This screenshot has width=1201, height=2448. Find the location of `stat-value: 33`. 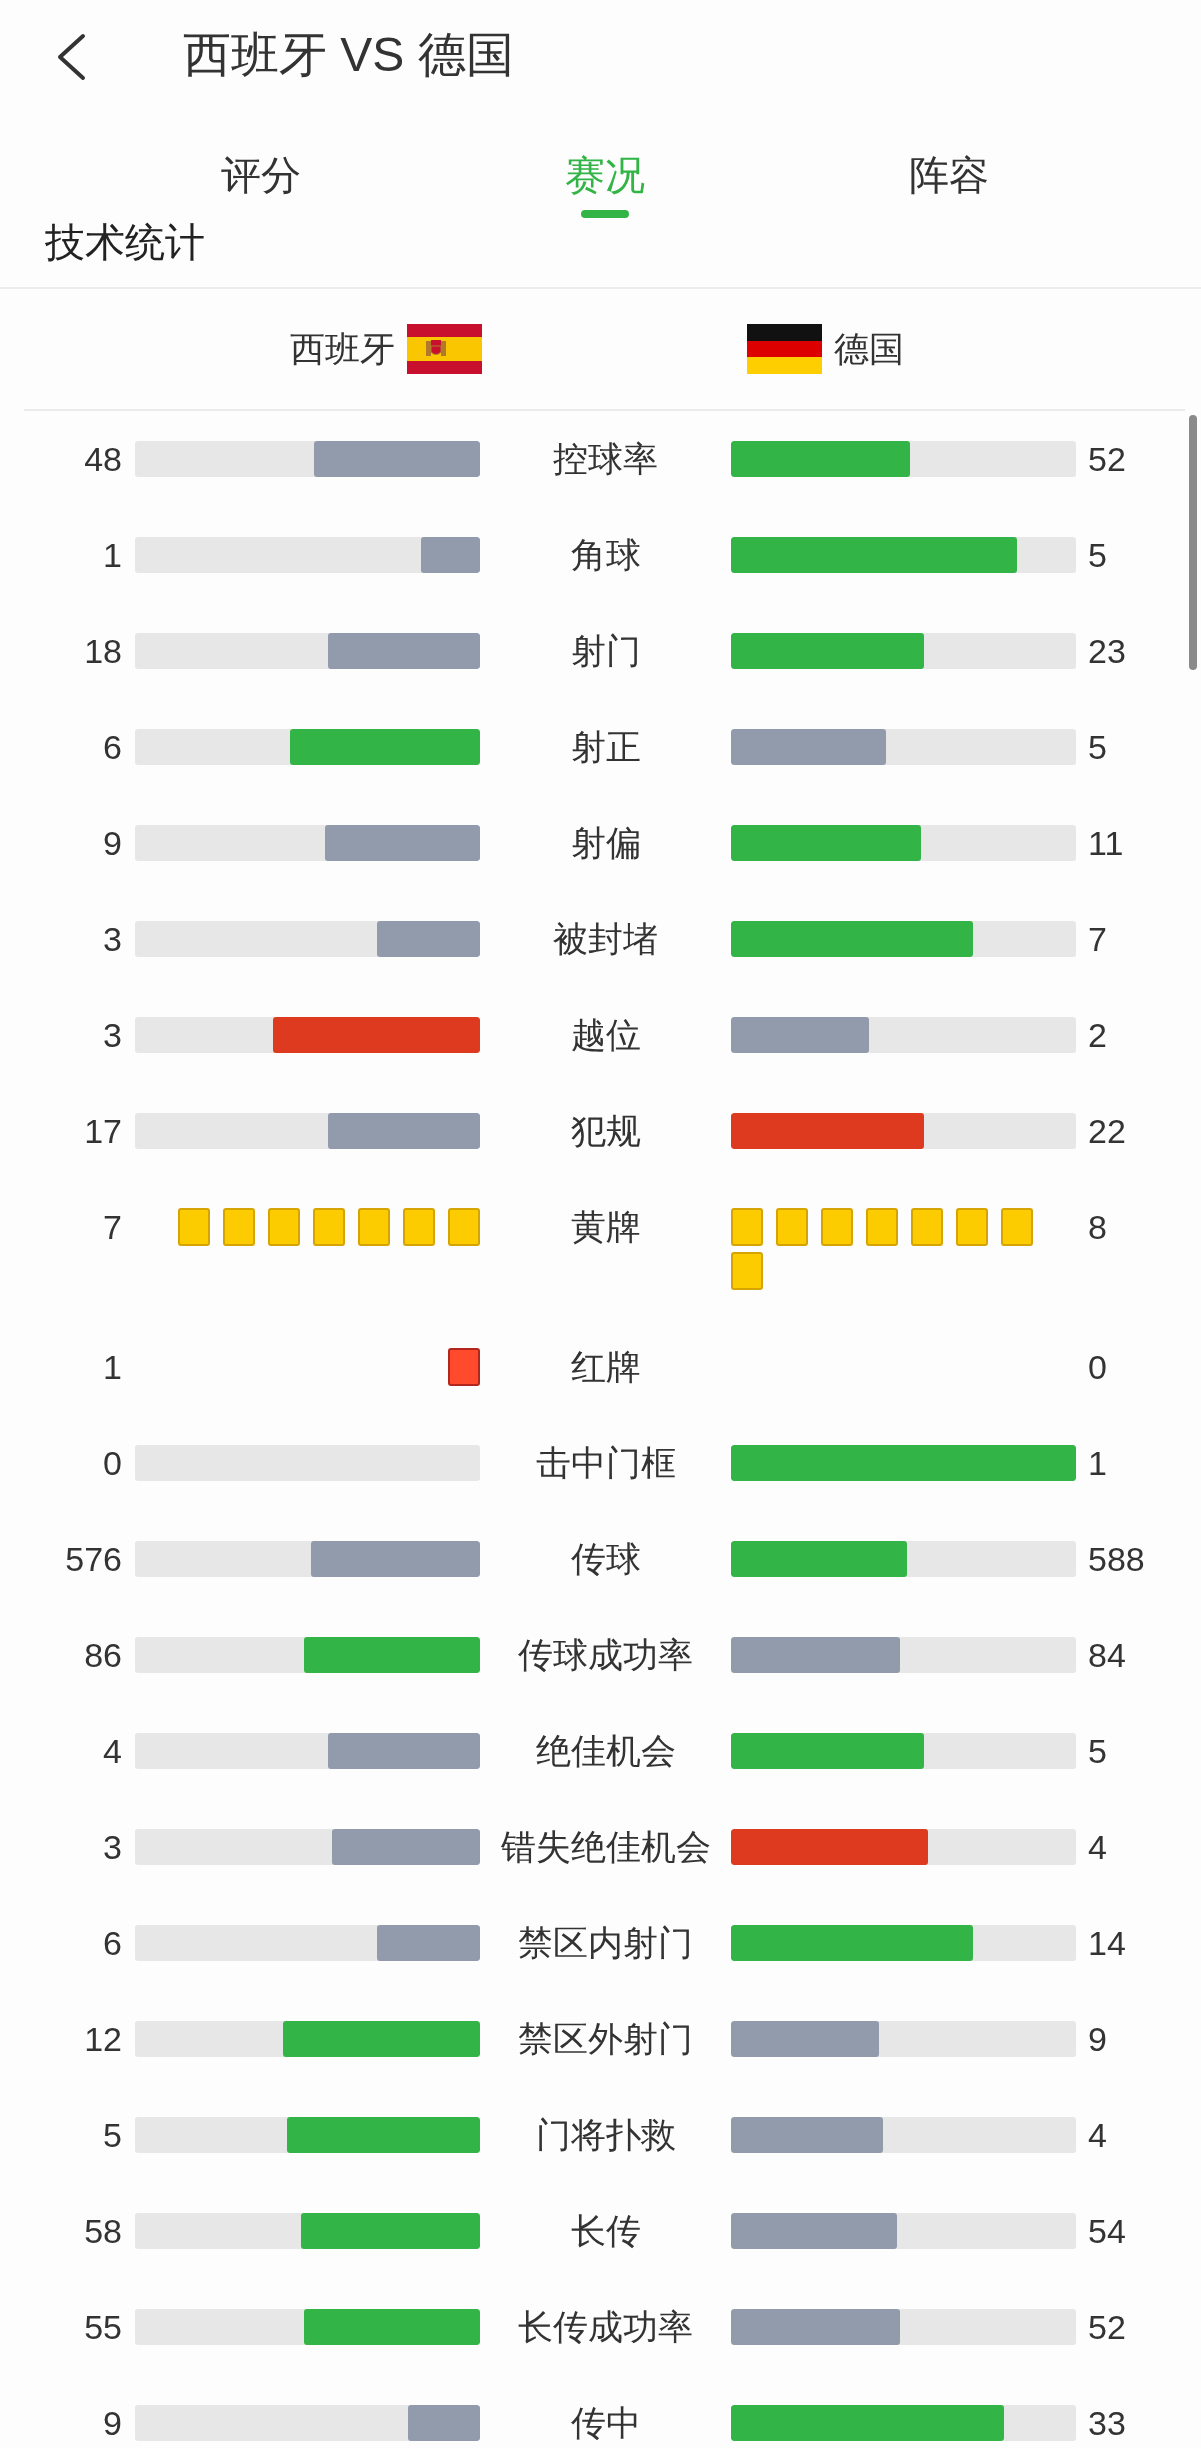

stat-value: 33 is located at coordinates (1107, 2423).